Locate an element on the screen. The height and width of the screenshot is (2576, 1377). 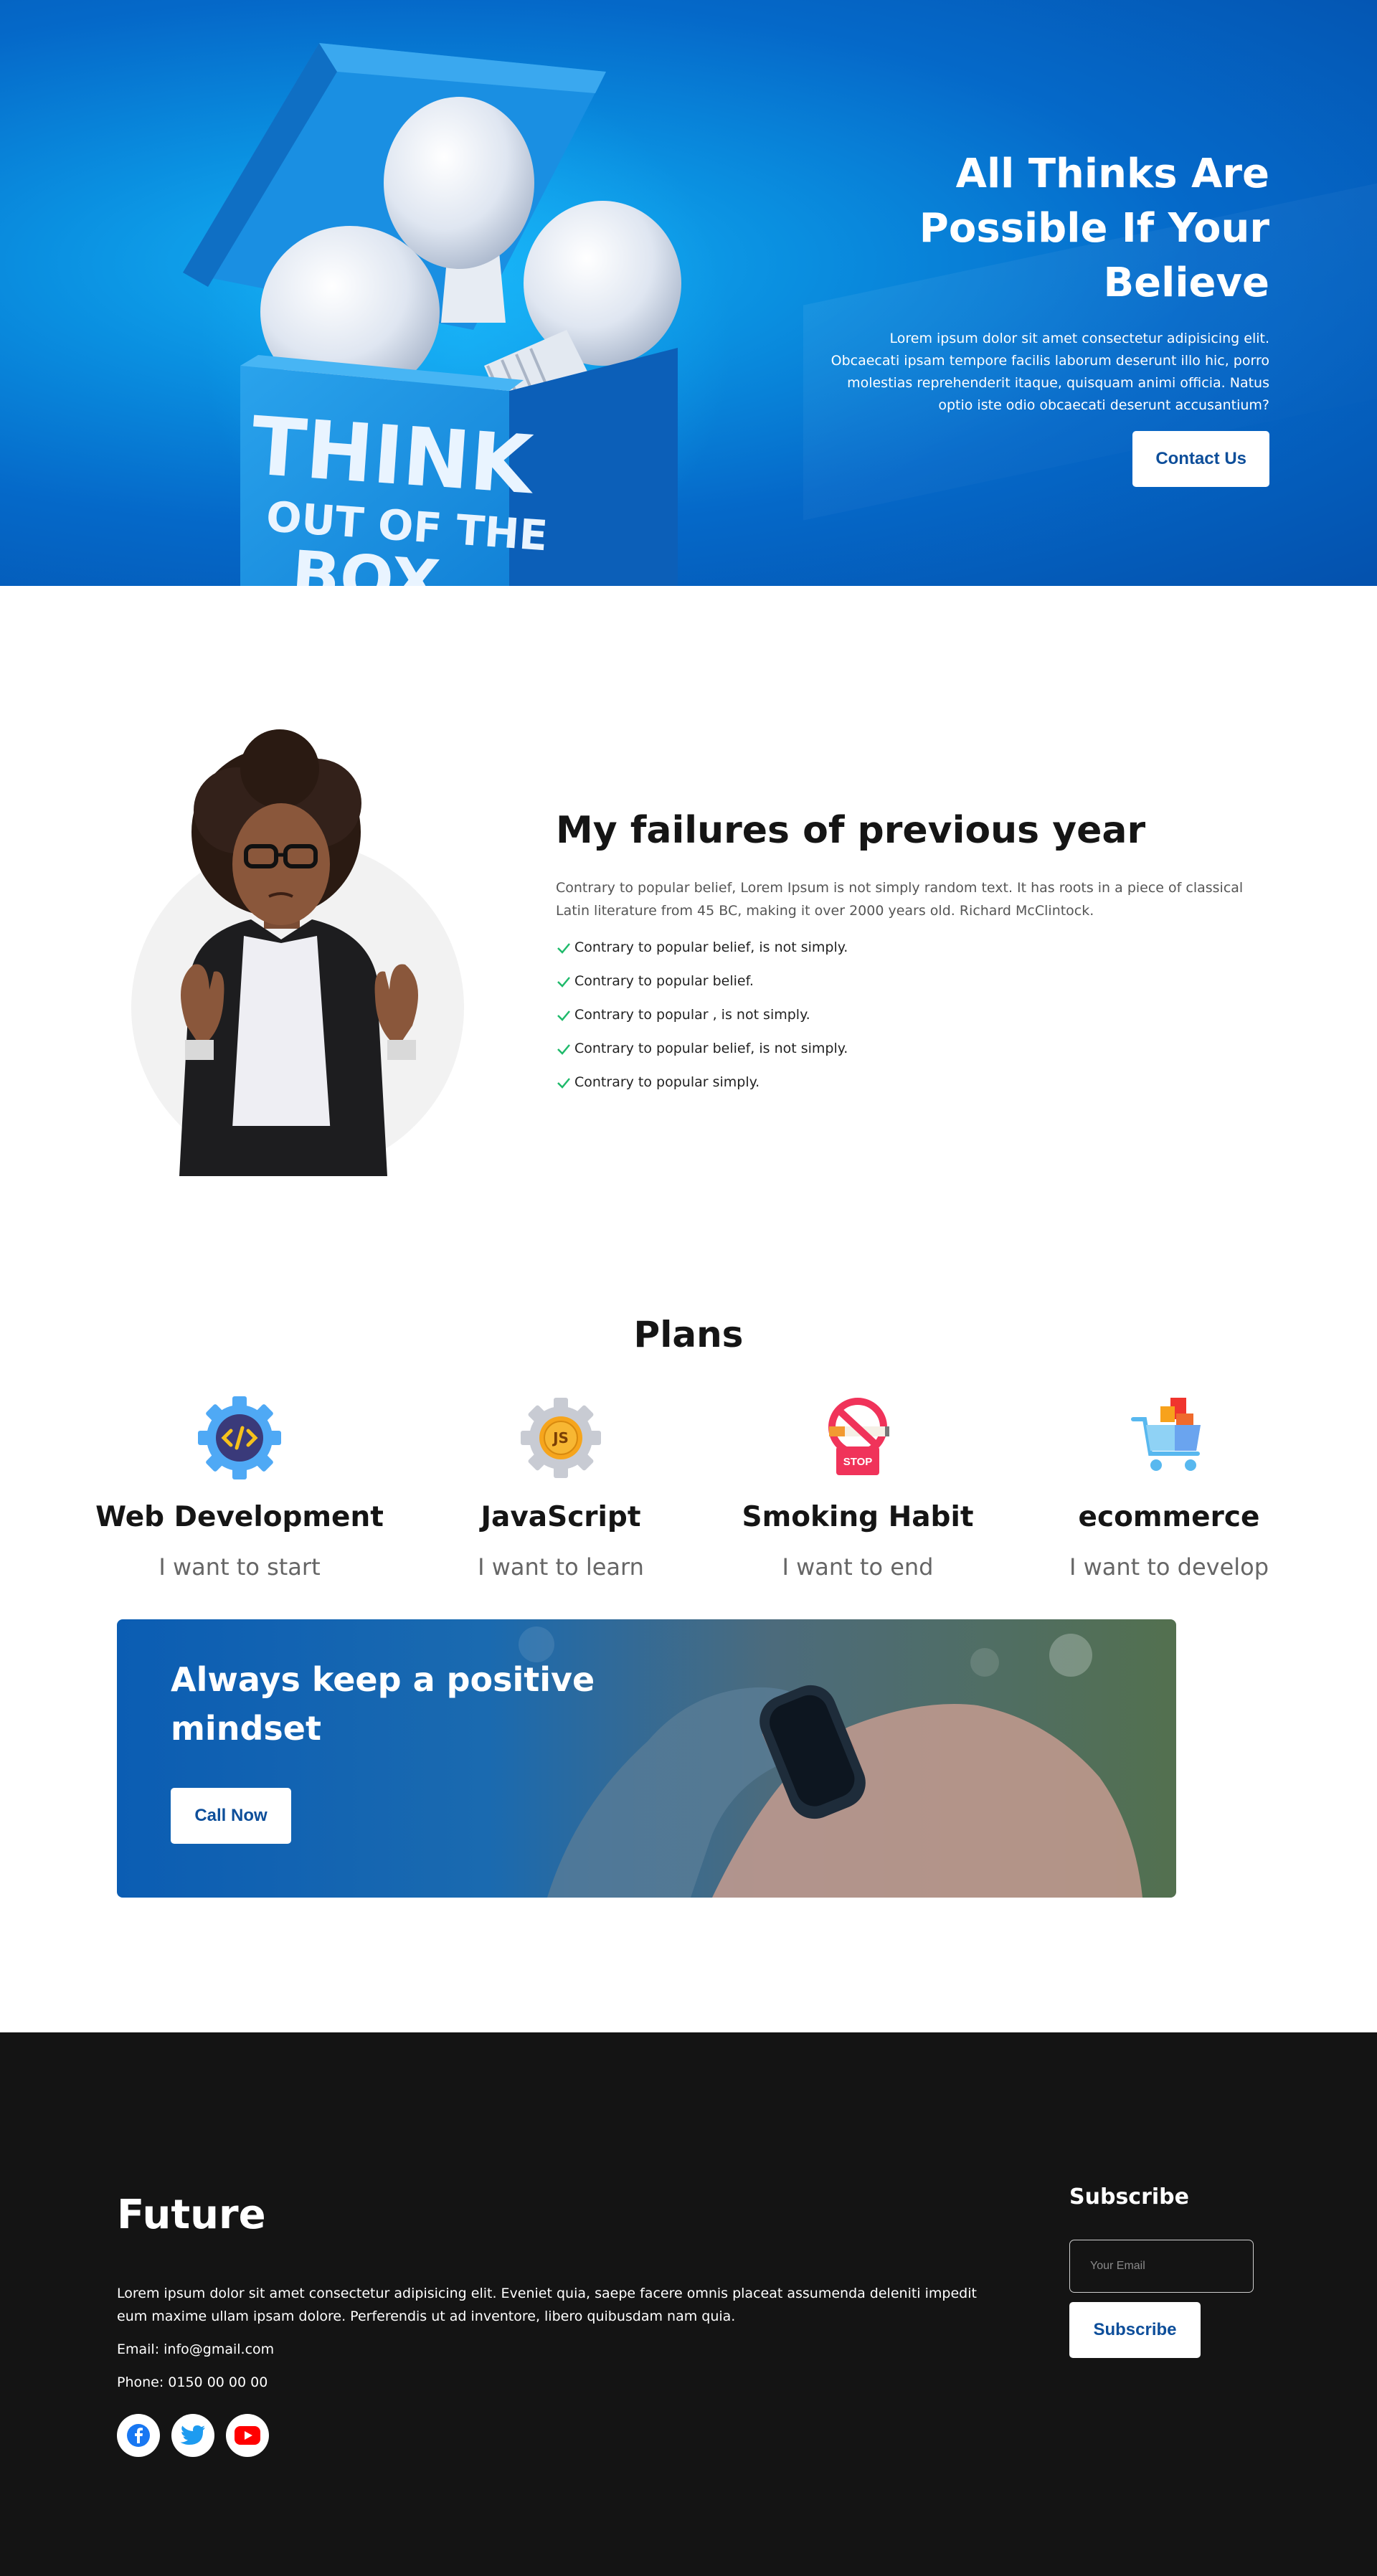
plan-title: JavaScript is located at coordinates (561, 1517).